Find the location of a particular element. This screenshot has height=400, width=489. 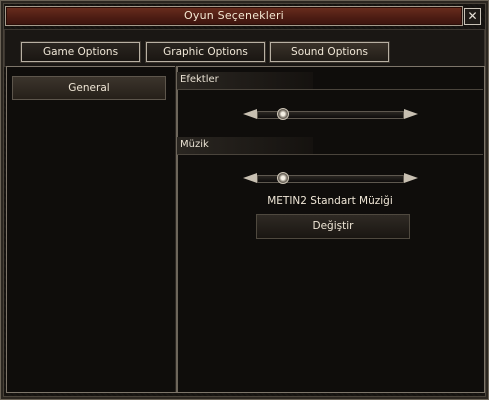

music-section-label: Müzik is located at coordinates (245, 146).